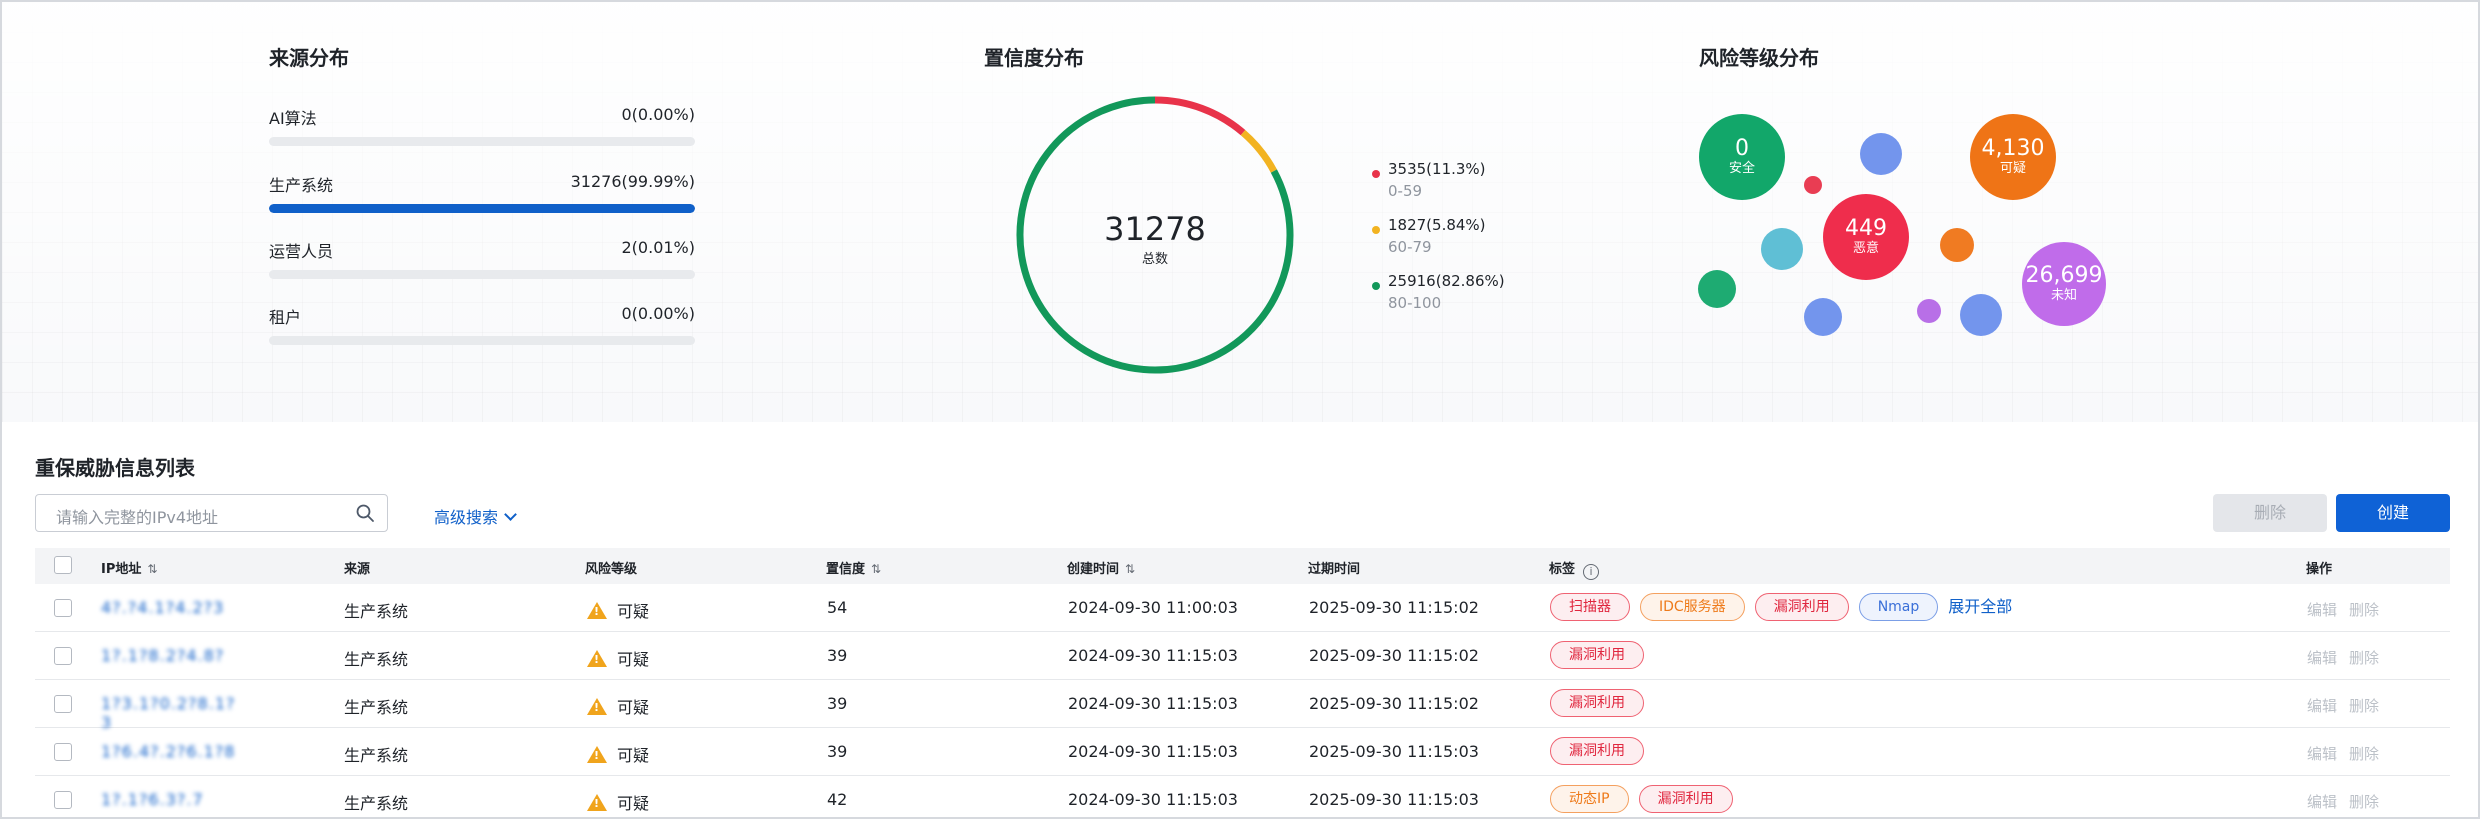 The image size is (2480, 819). I want to click on legend-value: 25916(82.86%), so click(1446, 281).